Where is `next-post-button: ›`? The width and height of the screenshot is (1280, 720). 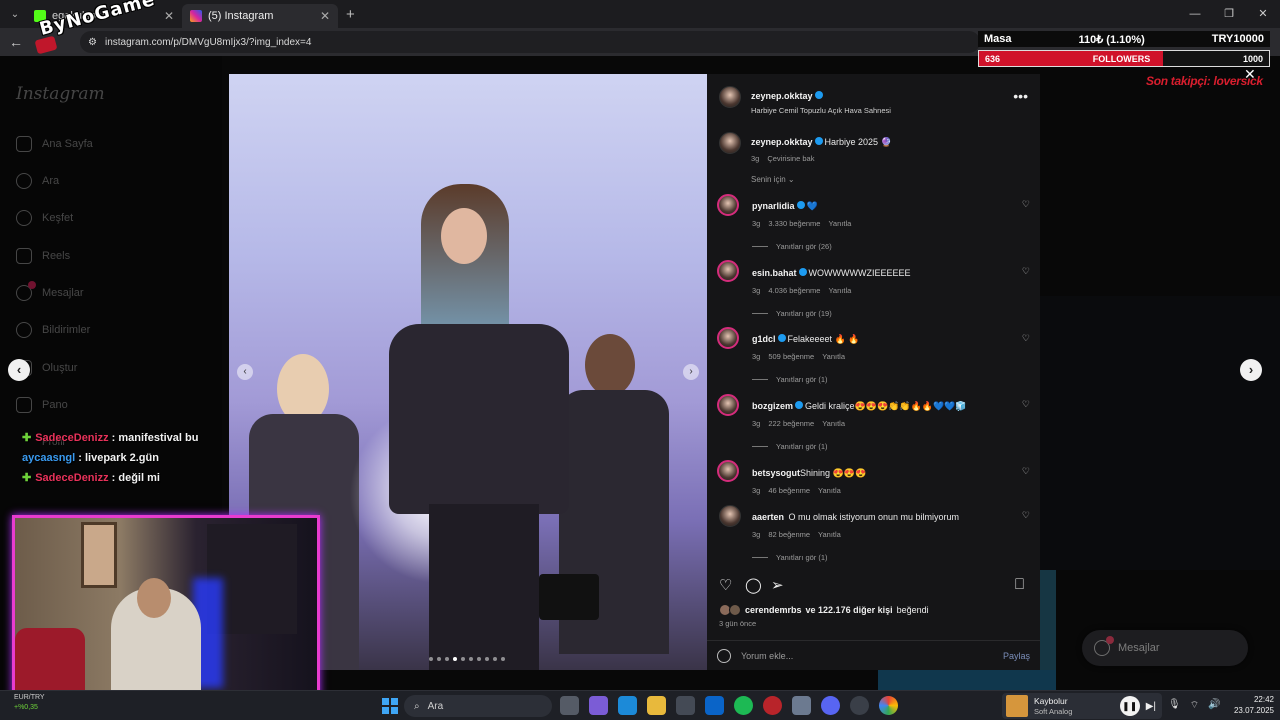 next-post-button: › is located at coordinates (1251, 370).